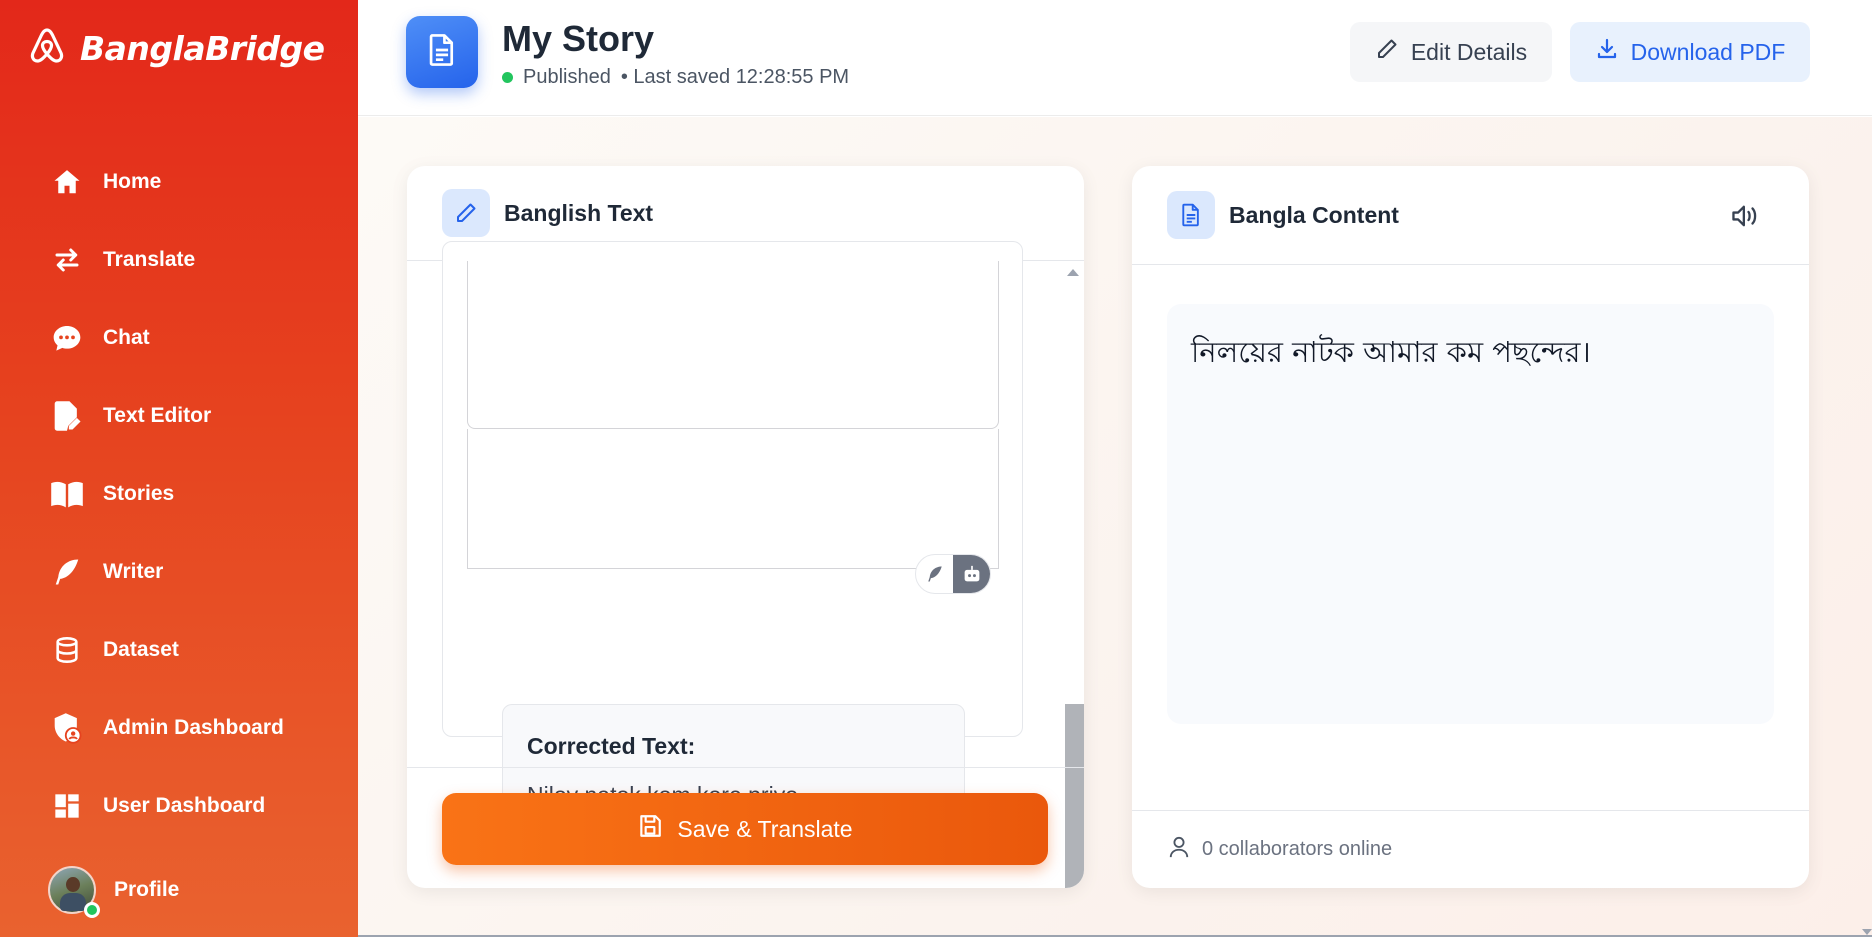 The height and width of the screenshot is (937, 1872). What do you see at coordinates (47, 48) in the screenshot?
I see `airbnb-logo-icon` at bounding box center [47, 48].